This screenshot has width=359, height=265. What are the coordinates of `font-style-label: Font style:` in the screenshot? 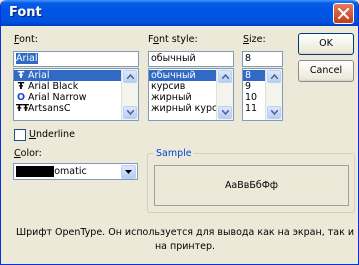 It's located at (173, 39).